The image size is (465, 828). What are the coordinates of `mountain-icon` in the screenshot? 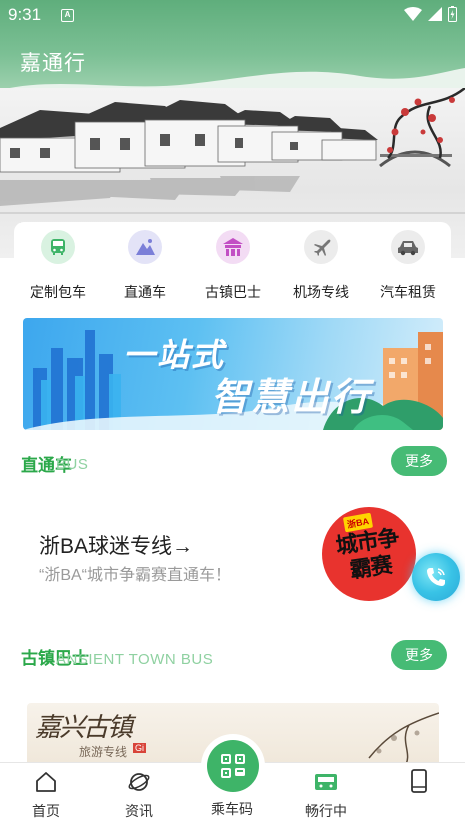 It's located at (145, 247).